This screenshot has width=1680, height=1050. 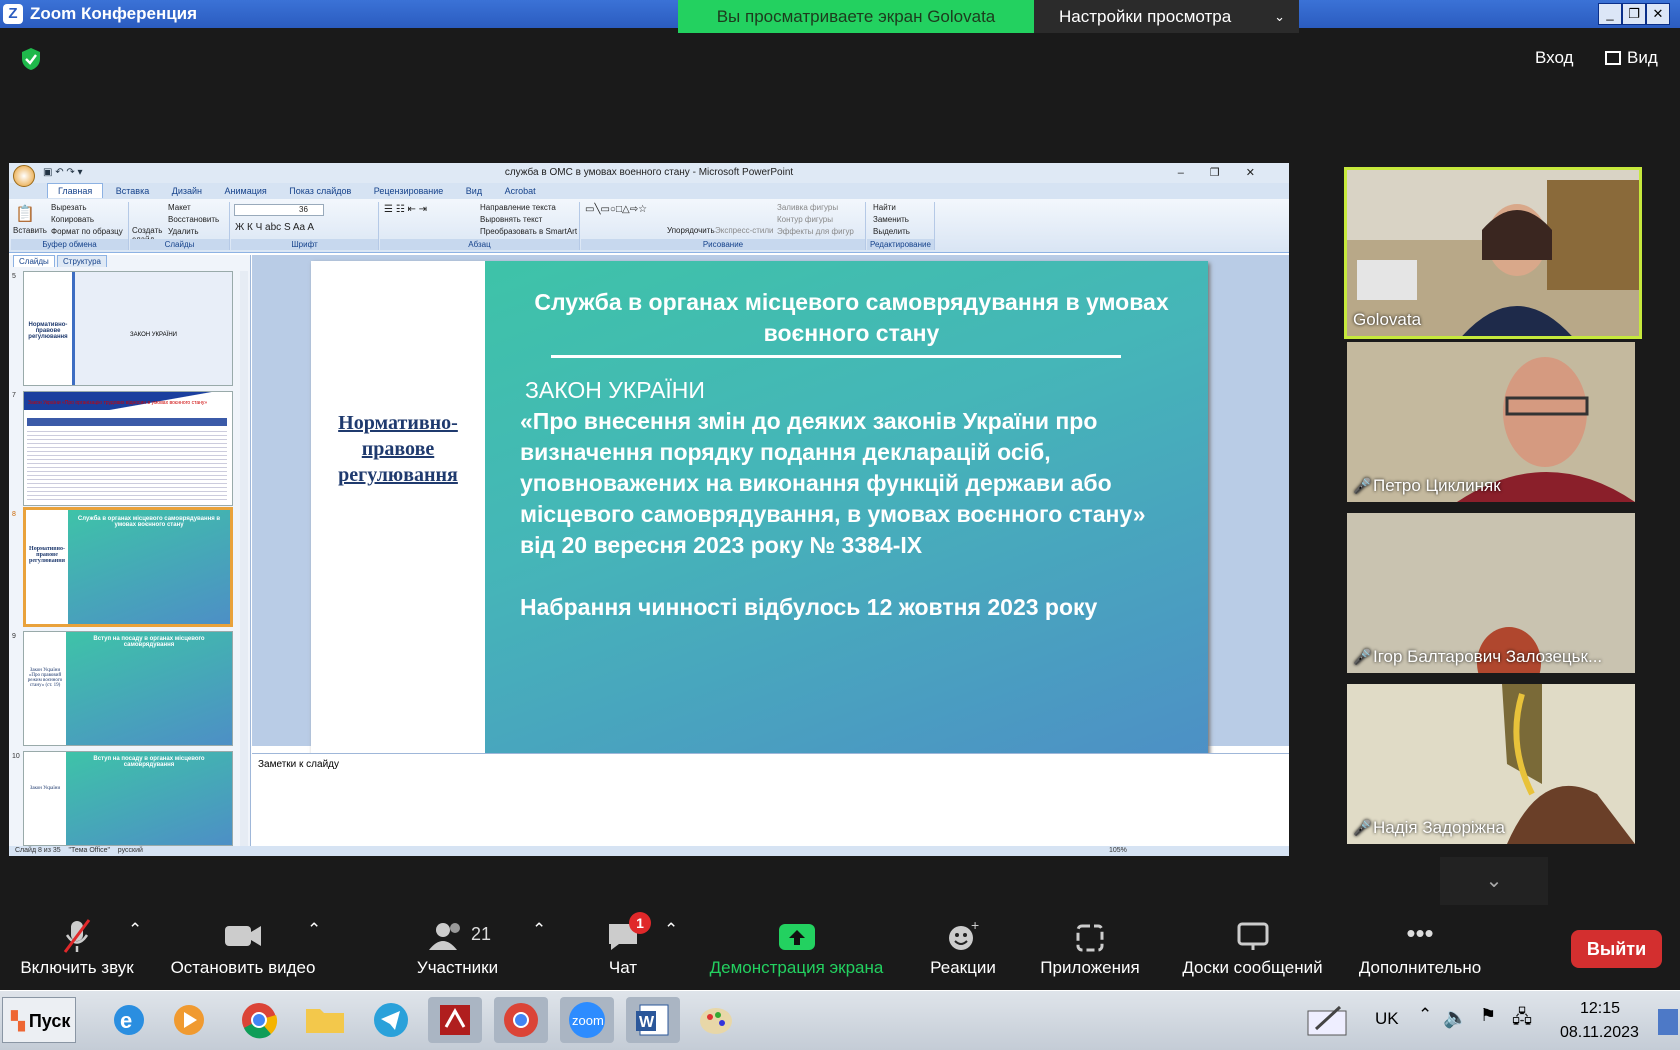 What do you see at coordinates (1494, 881) in the screenshot?
I see `more-participants-chevron-down-icon: ⌄` at bounding box center [1494, 881].